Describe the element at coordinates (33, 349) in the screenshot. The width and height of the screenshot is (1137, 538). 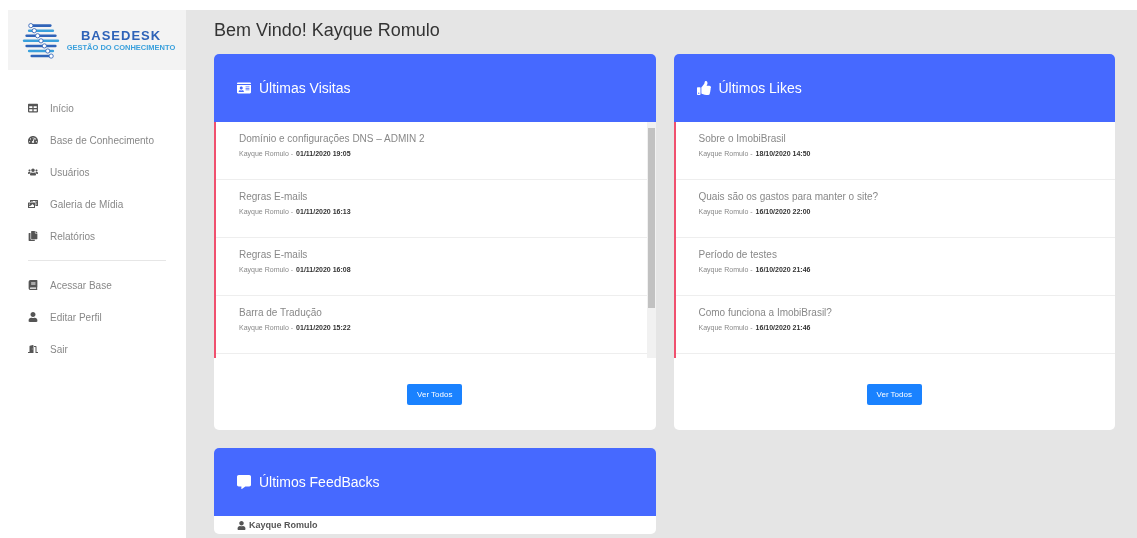
I see `door-icon` at that location.